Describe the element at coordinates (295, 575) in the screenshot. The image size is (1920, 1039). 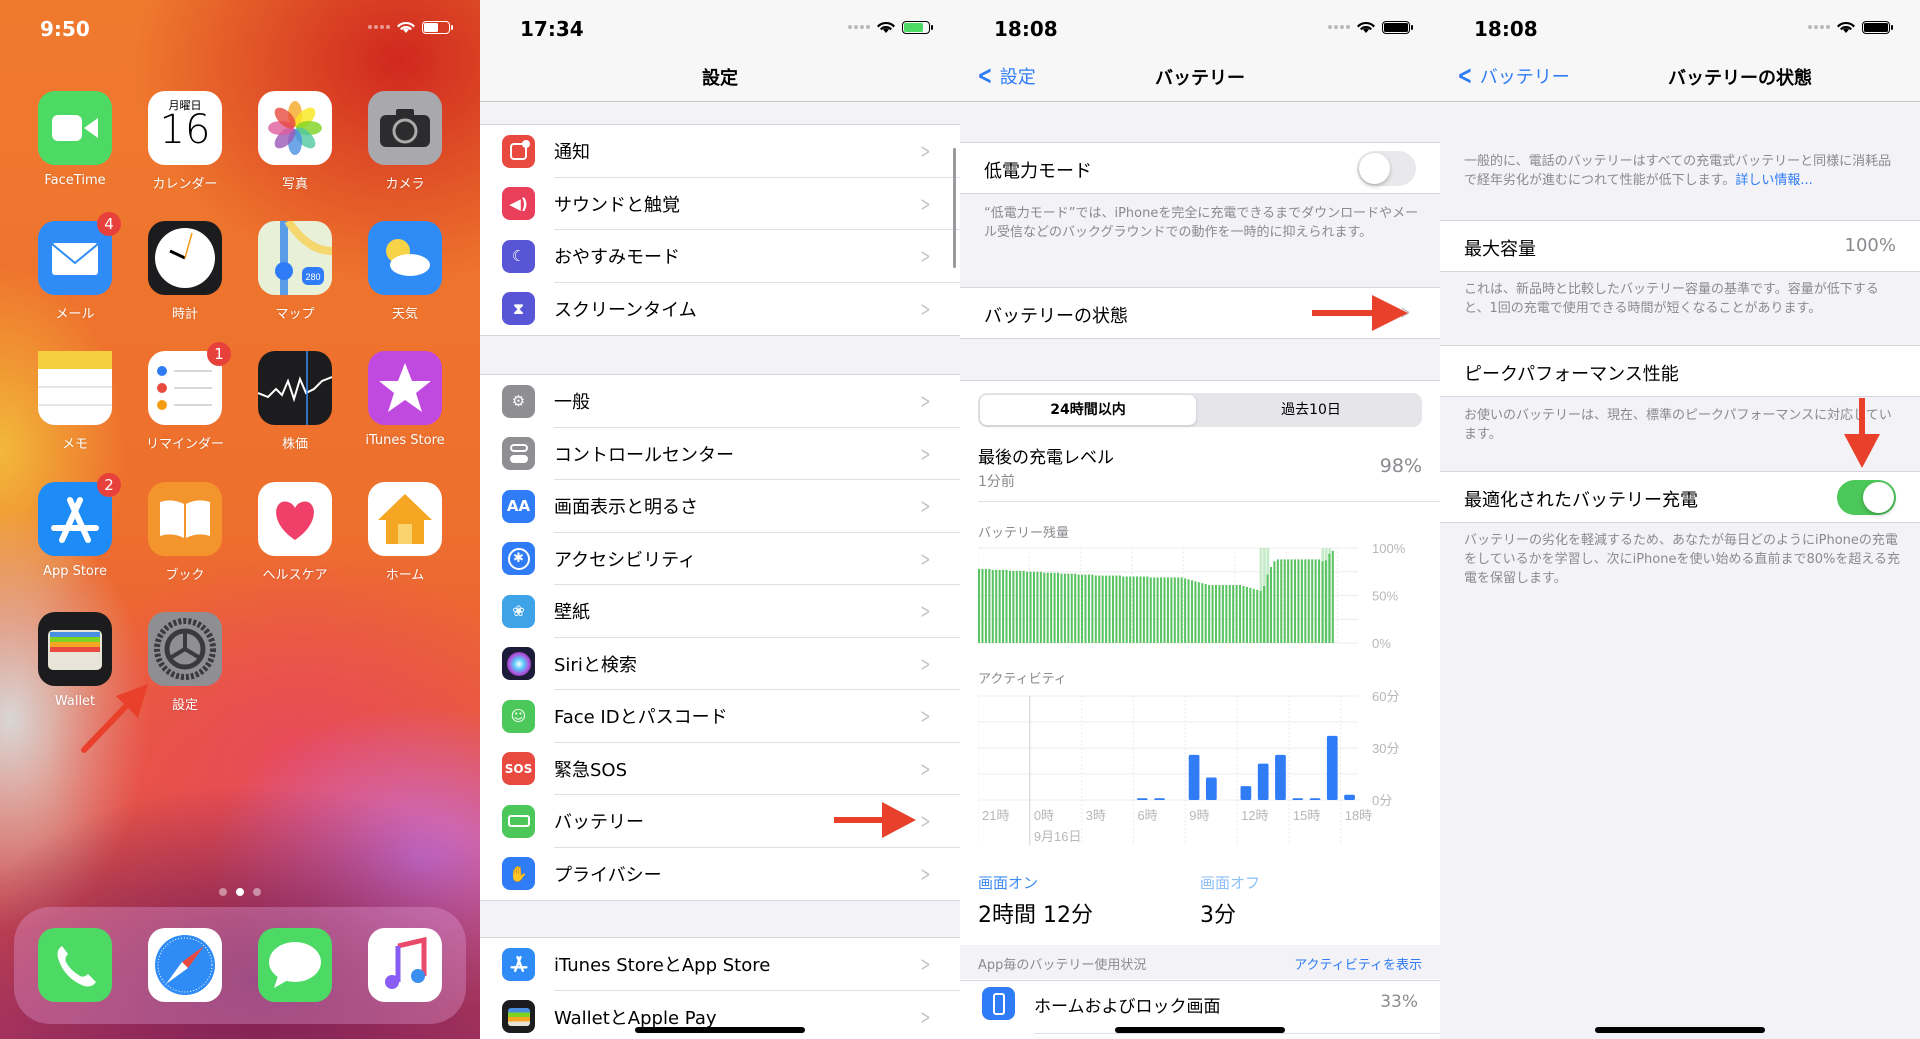
I see `app-label: ヘルスケア` at that location.